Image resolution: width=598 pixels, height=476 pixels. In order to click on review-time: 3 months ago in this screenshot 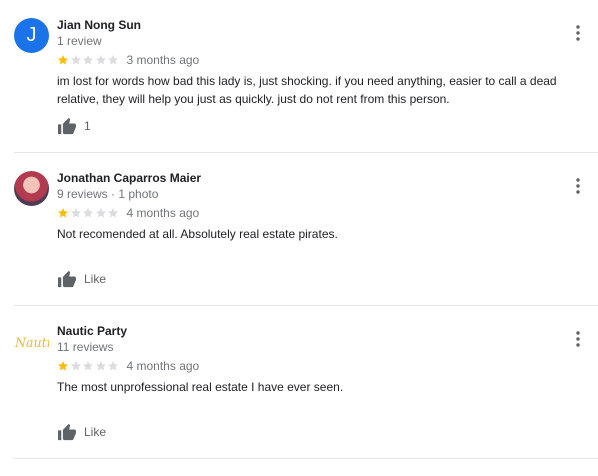, I will do `click(163, 60)`.